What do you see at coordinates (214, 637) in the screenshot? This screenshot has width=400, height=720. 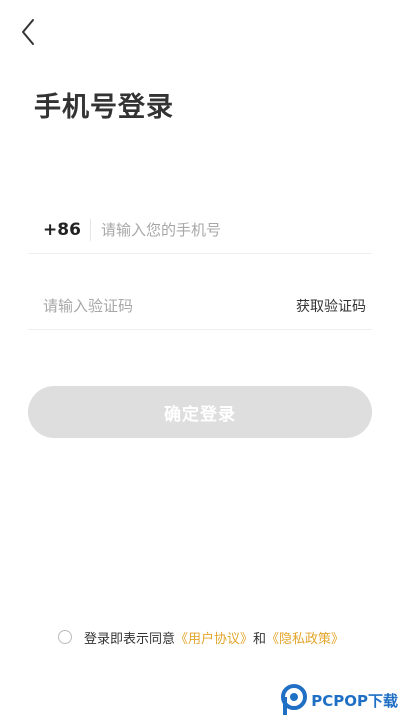 I see `user-agreement-link: 《用户协议》` at bounding box center [214, 637].